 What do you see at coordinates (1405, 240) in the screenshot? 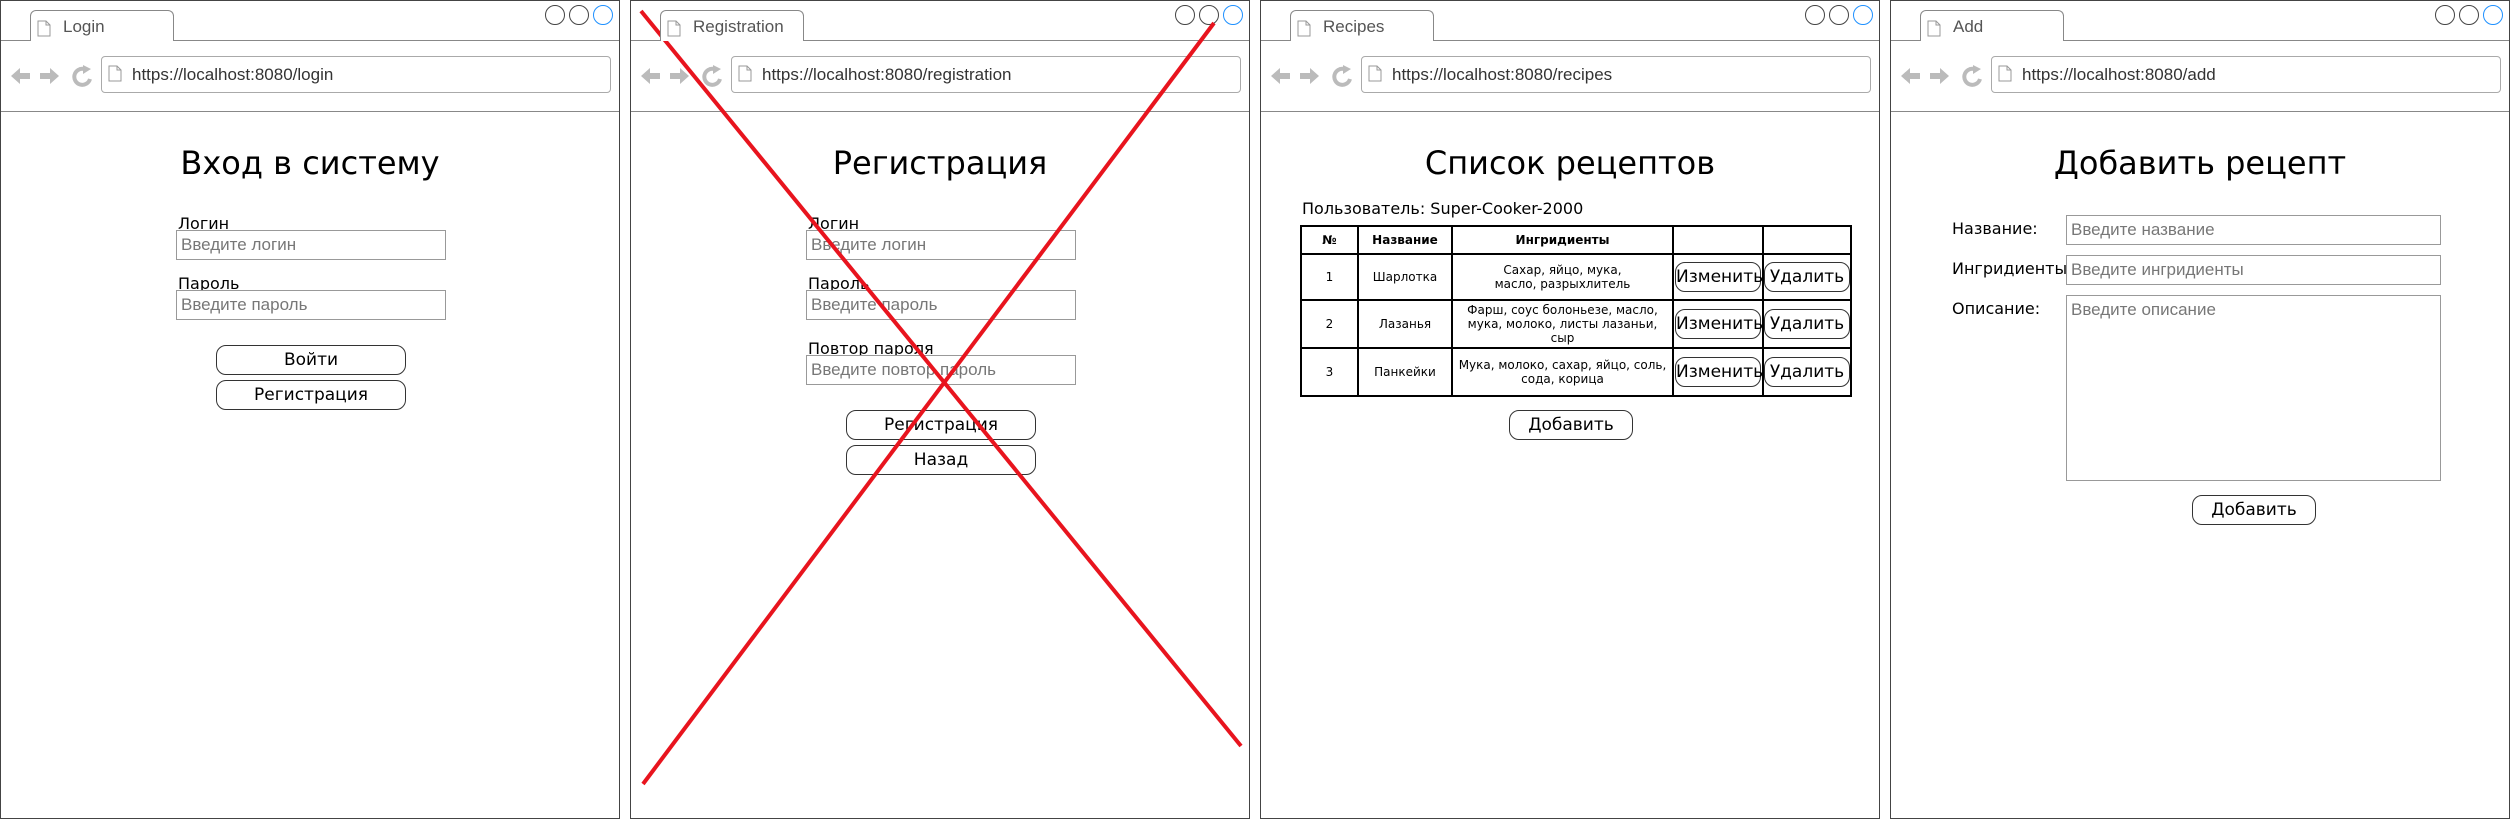
I see `column-header: Название` at bounding box center [1405, 240].